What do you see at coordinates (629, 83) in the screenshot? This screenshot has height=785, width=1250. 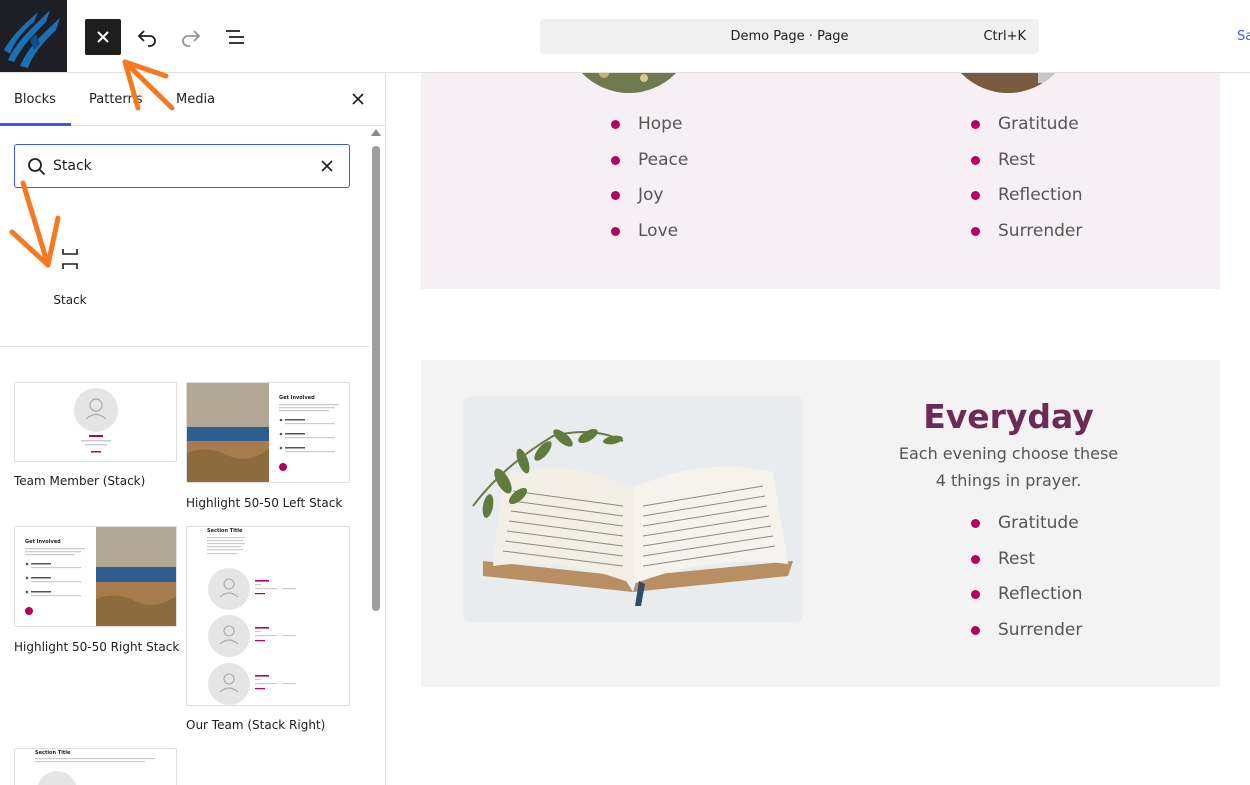 I see `circle-image-left` at bounding box center [629, 83].